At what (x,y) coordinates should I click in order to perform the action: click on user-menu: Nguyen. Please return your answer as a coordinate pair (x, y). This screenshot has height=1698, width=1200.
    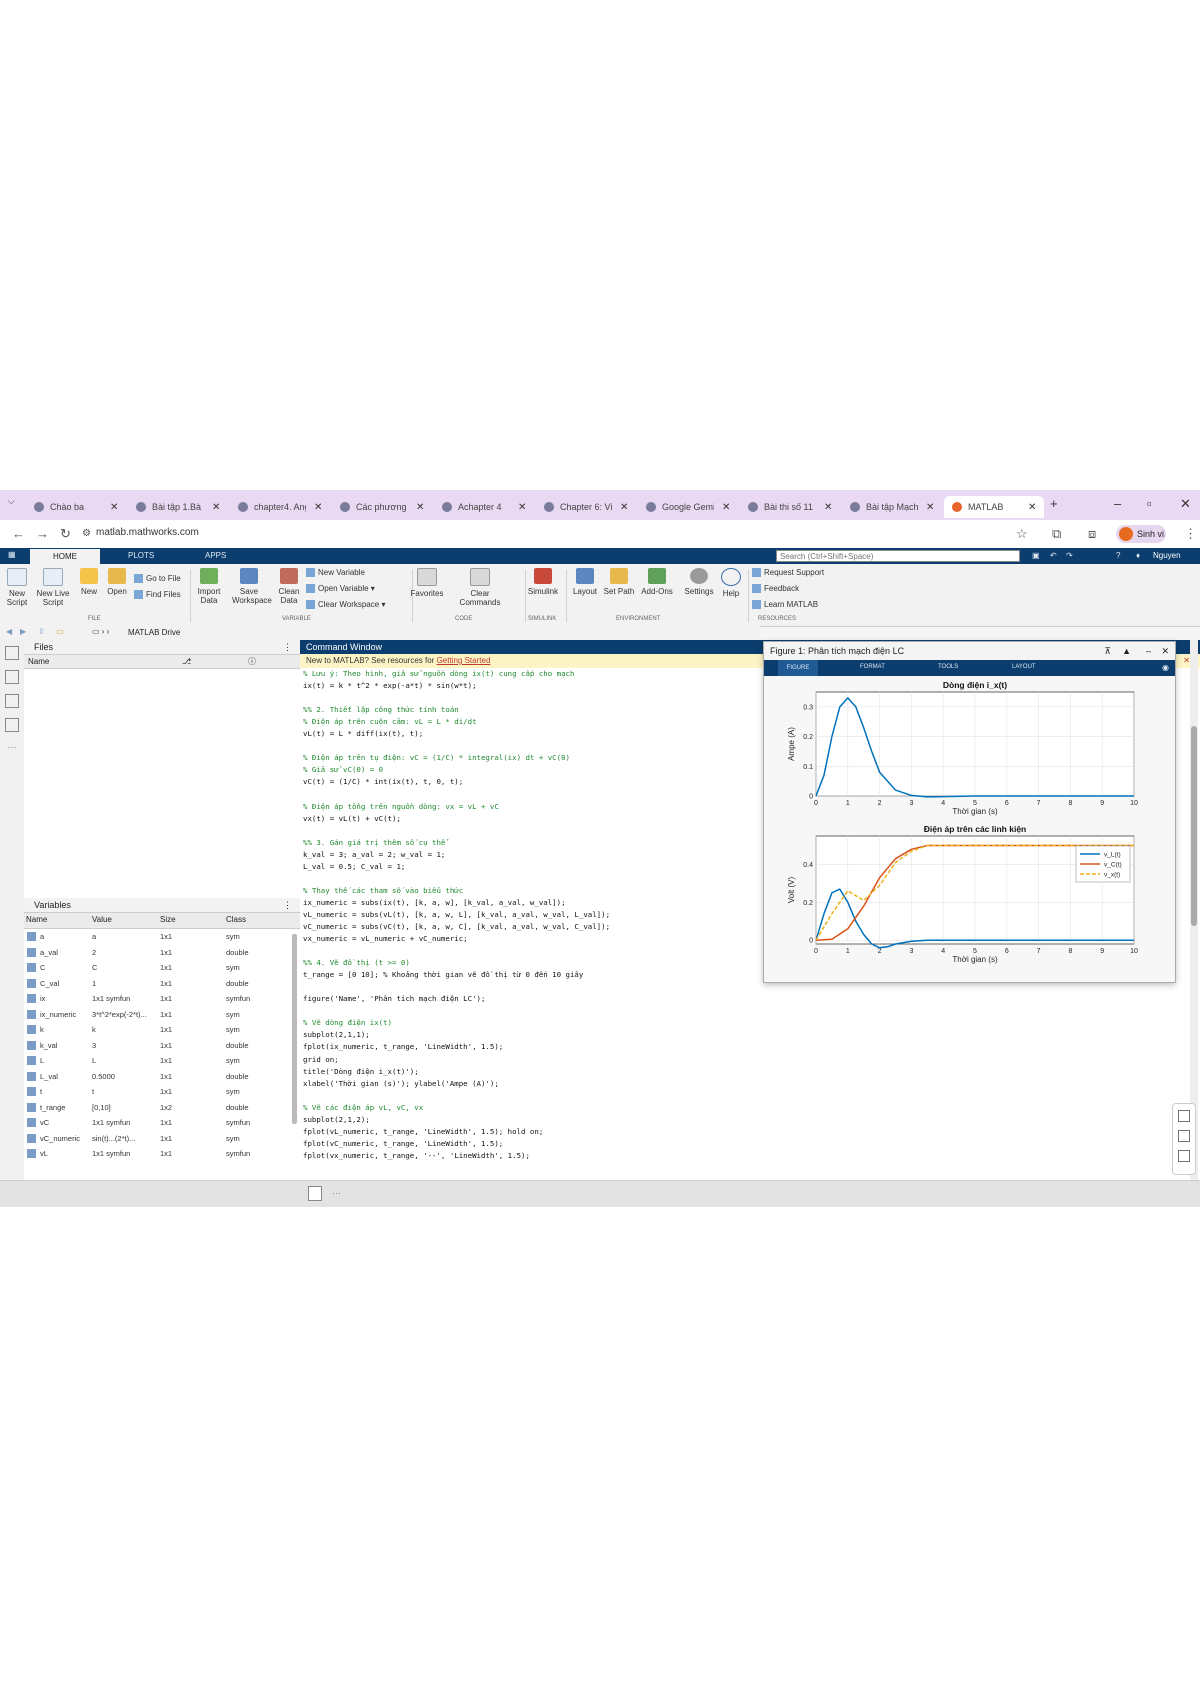
    Looking at the image, I should click on (1167, 555).